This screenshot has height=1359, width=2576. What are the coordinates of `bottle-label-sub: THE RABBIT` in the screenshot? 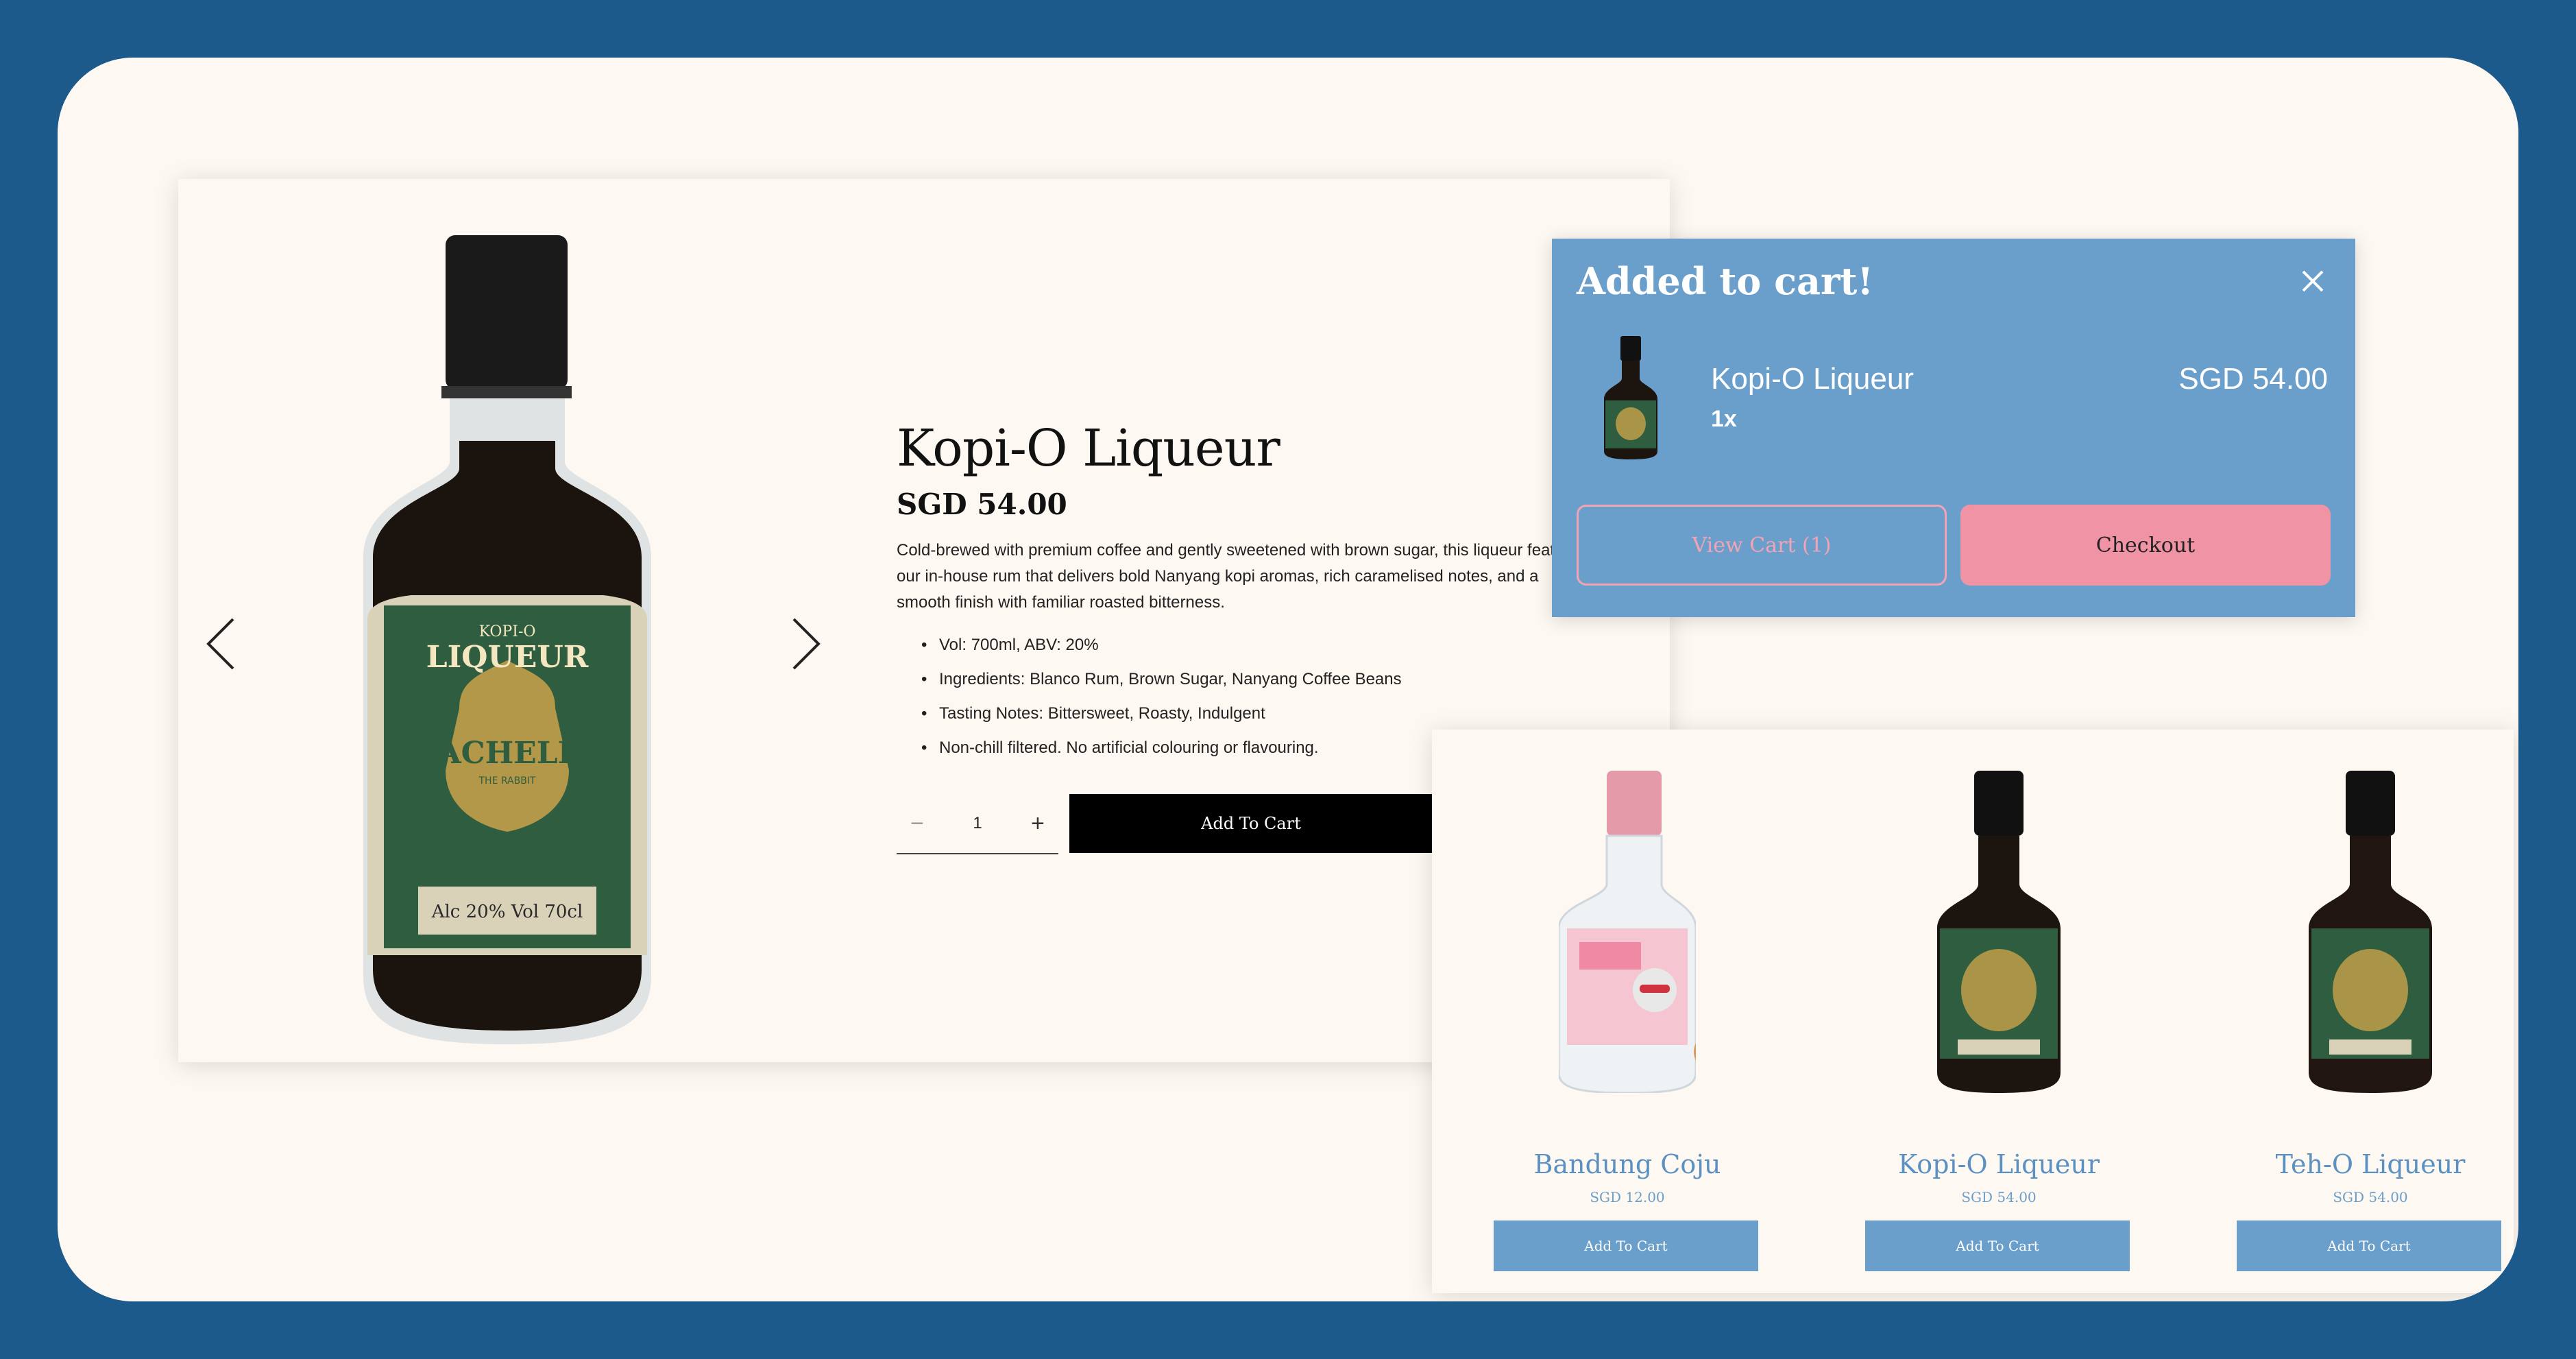 It's located at (506, 781).